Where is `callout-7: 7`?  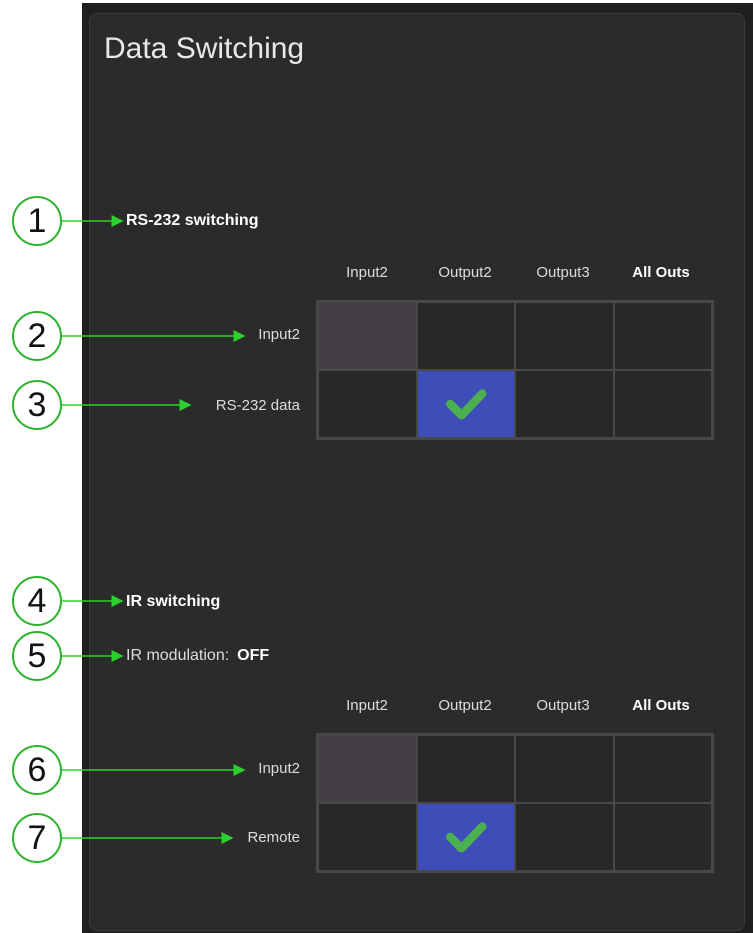
callout-7: 7 is located at coordinates (37, 838).